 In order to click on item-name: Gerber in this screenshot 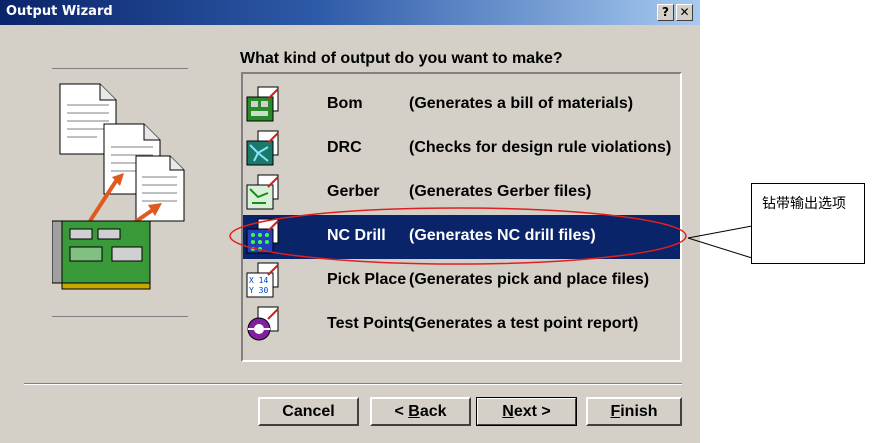, I will do `click(353, 191)`.